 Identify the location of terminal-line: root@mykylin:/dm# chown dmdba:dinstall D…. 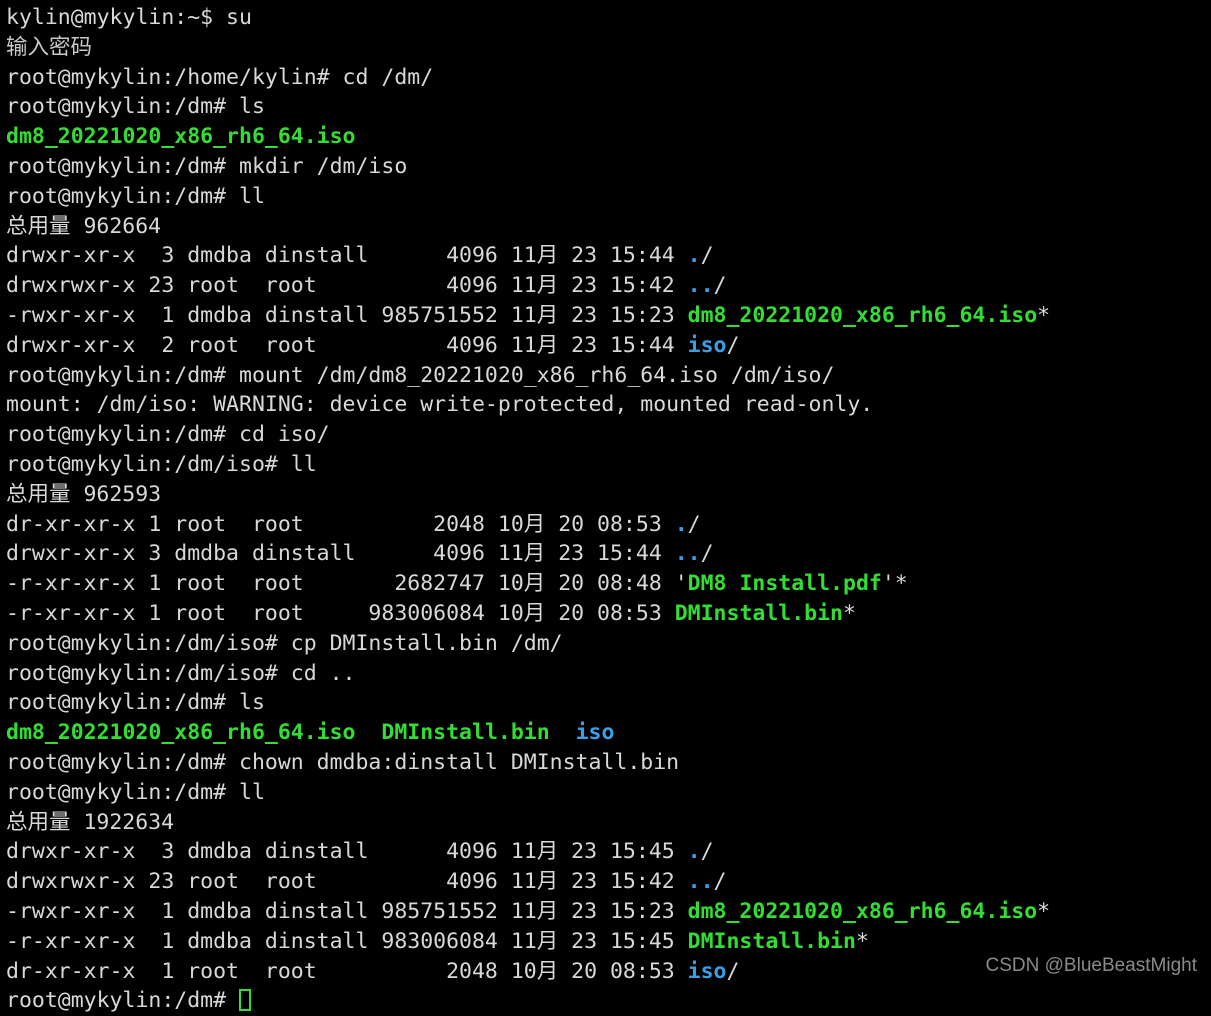
(608, 763).